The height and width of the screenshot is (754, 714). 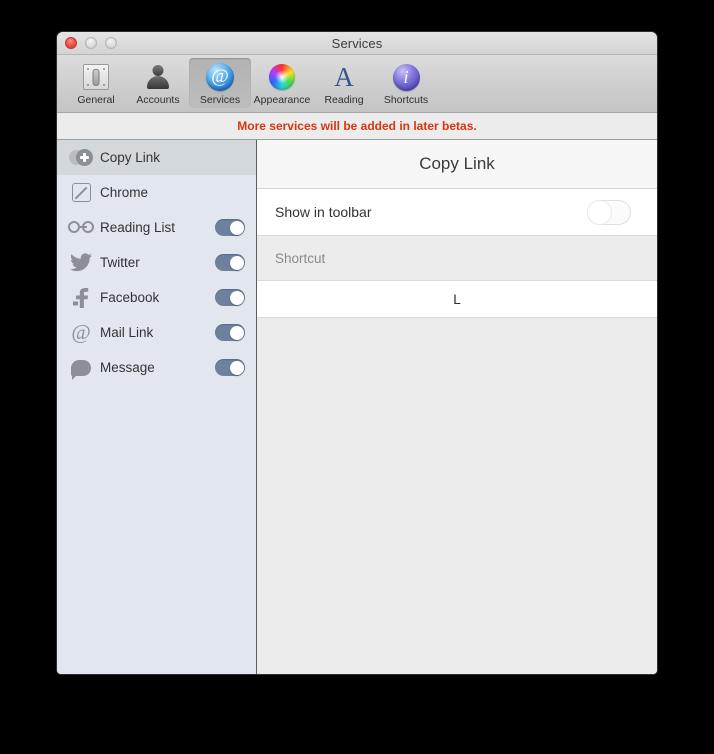 I want to click on window-titlebar: Services, so click(x=357, y=43).